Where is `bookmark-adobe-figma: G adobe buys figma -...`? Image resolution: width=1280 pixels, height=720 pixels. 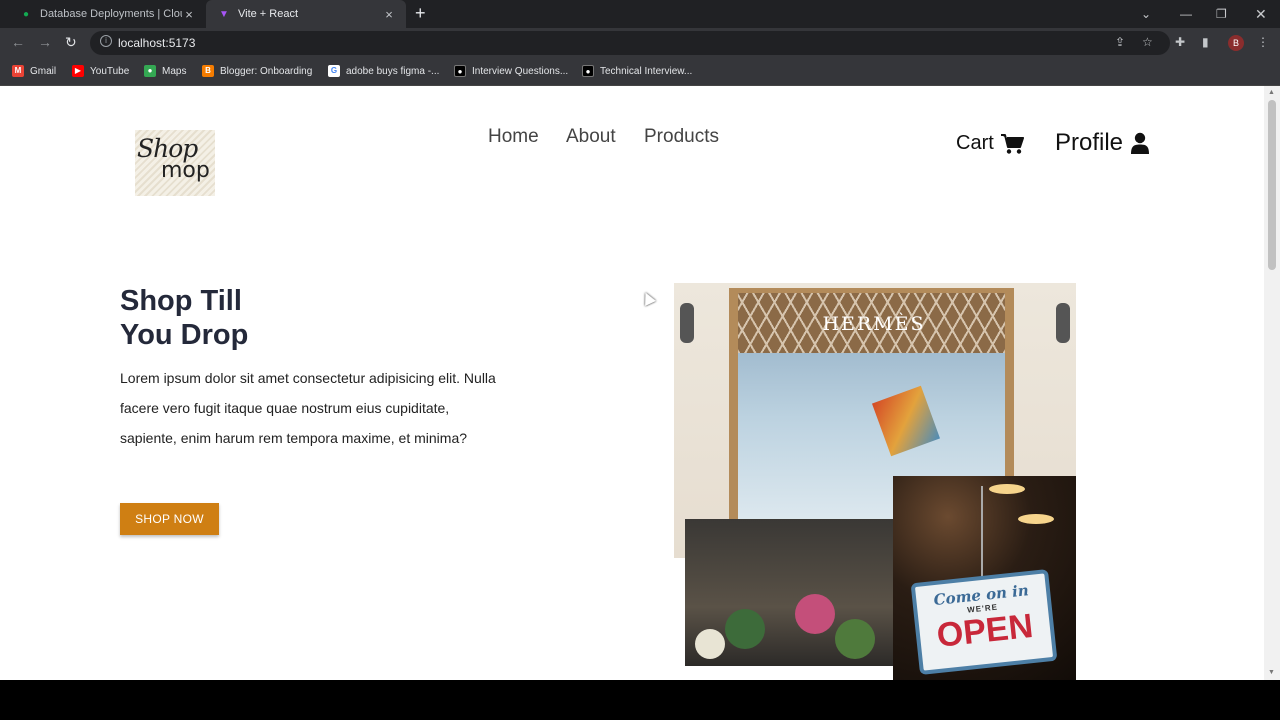 bookmark-adobe-figma: G adobe buys figma -... is located at coordinates (383, 71).